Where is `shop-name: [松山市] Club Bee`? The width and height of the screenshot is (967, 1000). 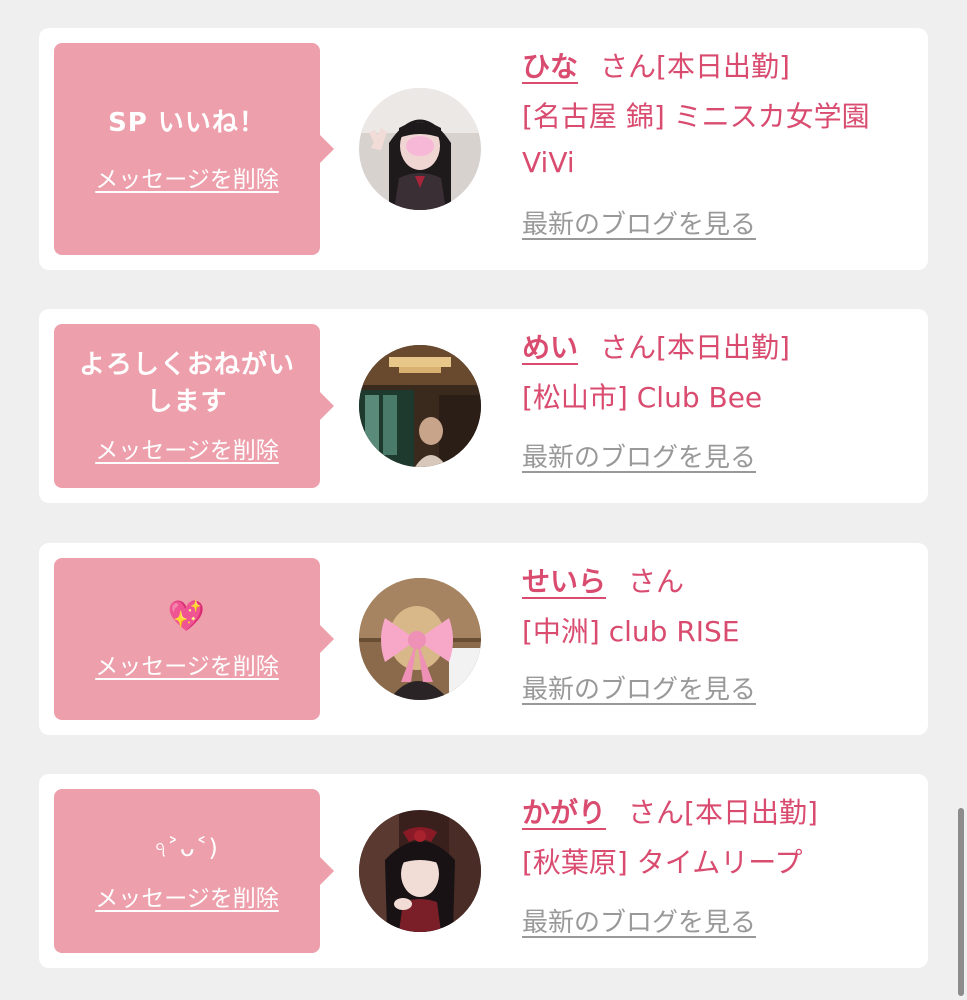 shop-name: [松山市] Club Bee is located at coordinates (642, 397).